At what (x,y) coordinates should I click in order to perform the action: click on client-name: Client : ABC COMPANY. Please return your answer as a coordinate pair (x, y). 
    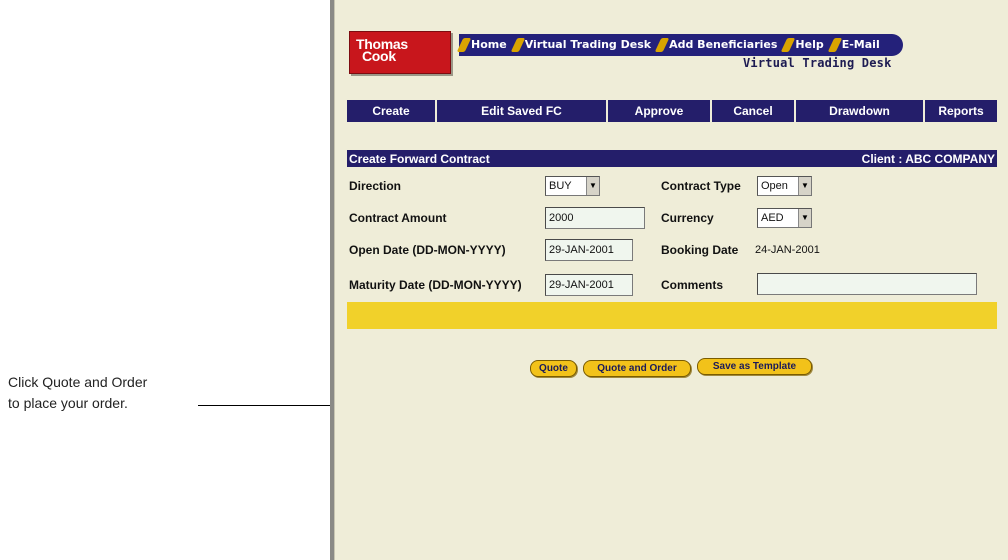
    Looking at the image, I should click on (928, 158).